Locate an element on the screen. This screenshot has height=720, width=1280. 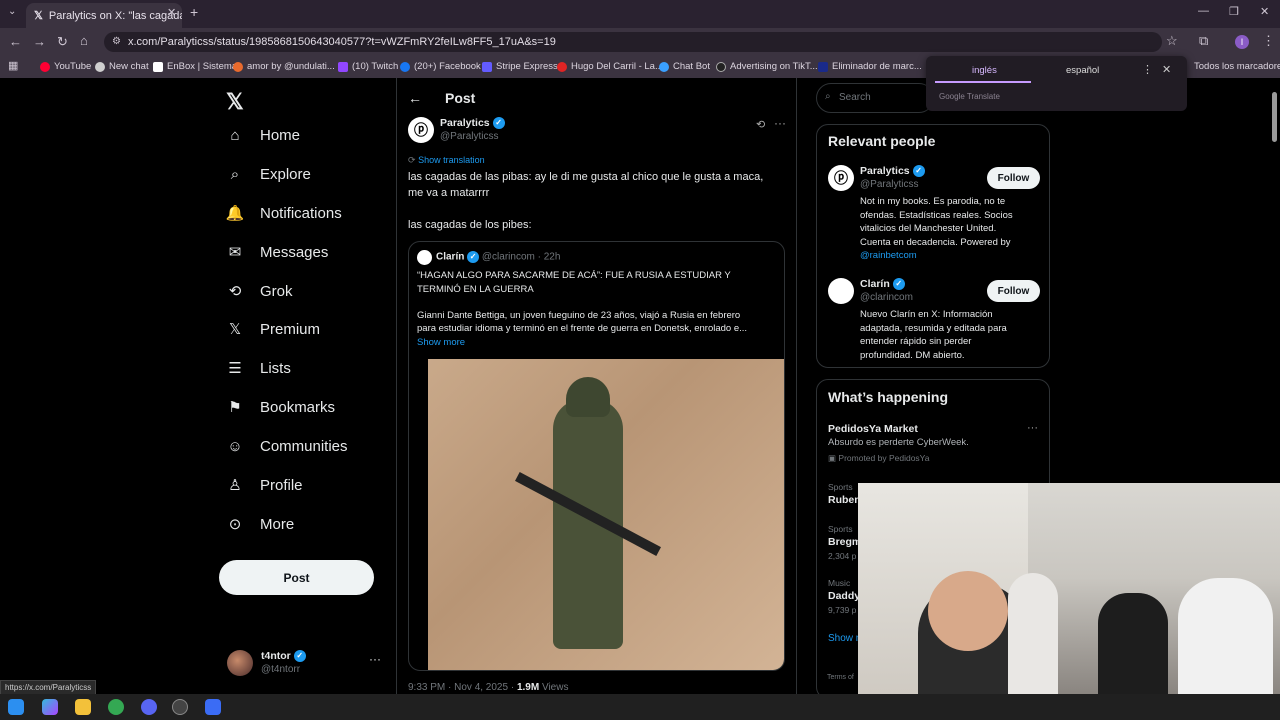
terms-link: Terms of is located at coordinates (840, 677).